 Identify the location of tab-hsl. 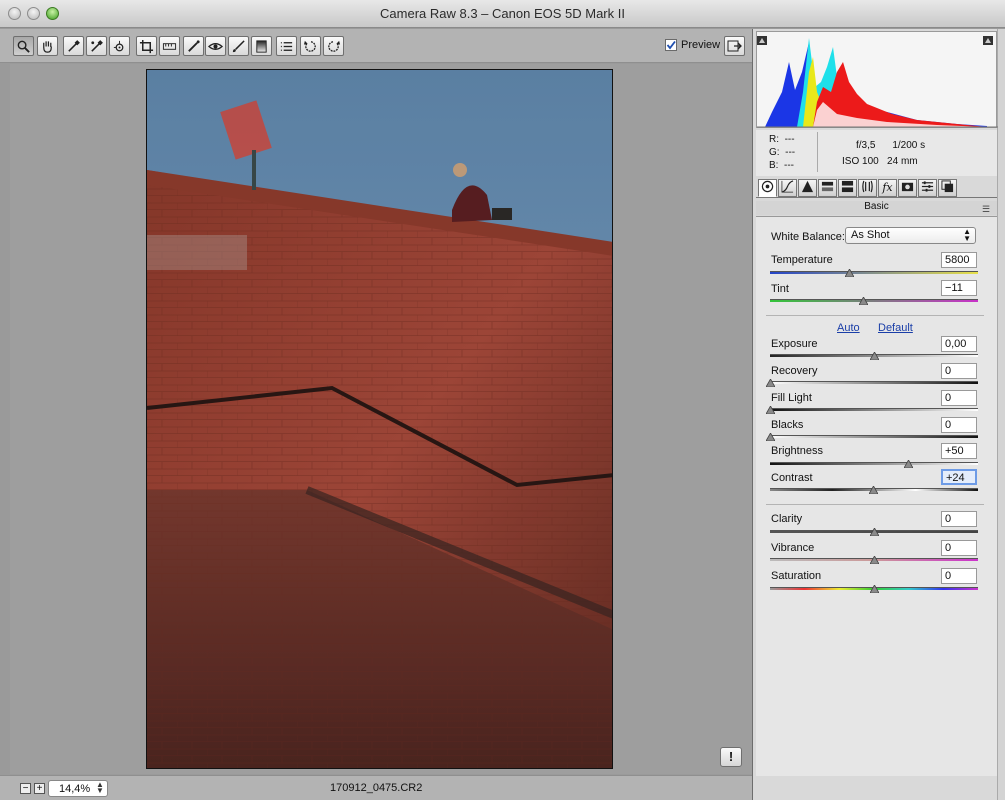
(827, 188).